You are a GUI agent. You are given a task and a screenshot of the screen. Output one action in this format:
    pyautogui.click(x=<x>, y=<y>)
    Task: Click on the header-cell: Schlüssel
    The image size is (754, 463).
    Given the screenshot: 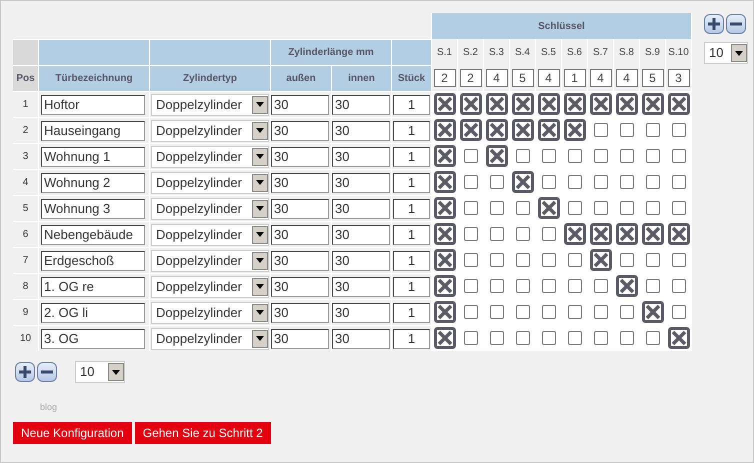 What is the action you would take?
    pyautogui.click(x=562, y=26)
    